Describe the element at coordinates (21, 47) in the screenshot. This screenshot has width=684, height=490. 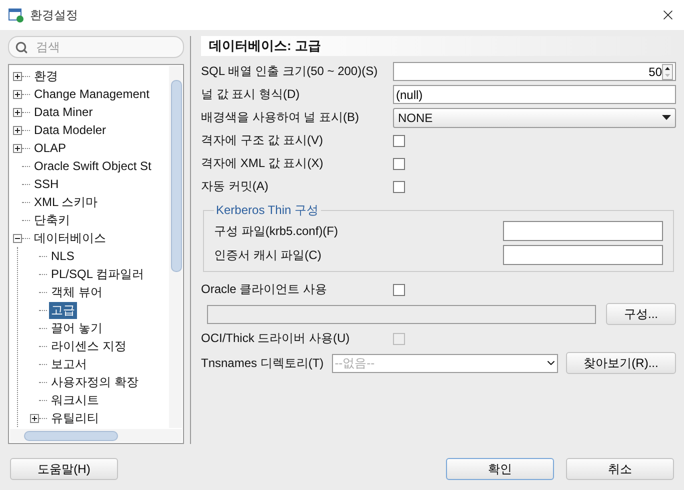
I see `search-icon` at that location.